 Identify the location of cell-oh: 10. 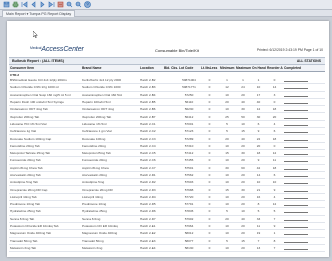
(258, 182).